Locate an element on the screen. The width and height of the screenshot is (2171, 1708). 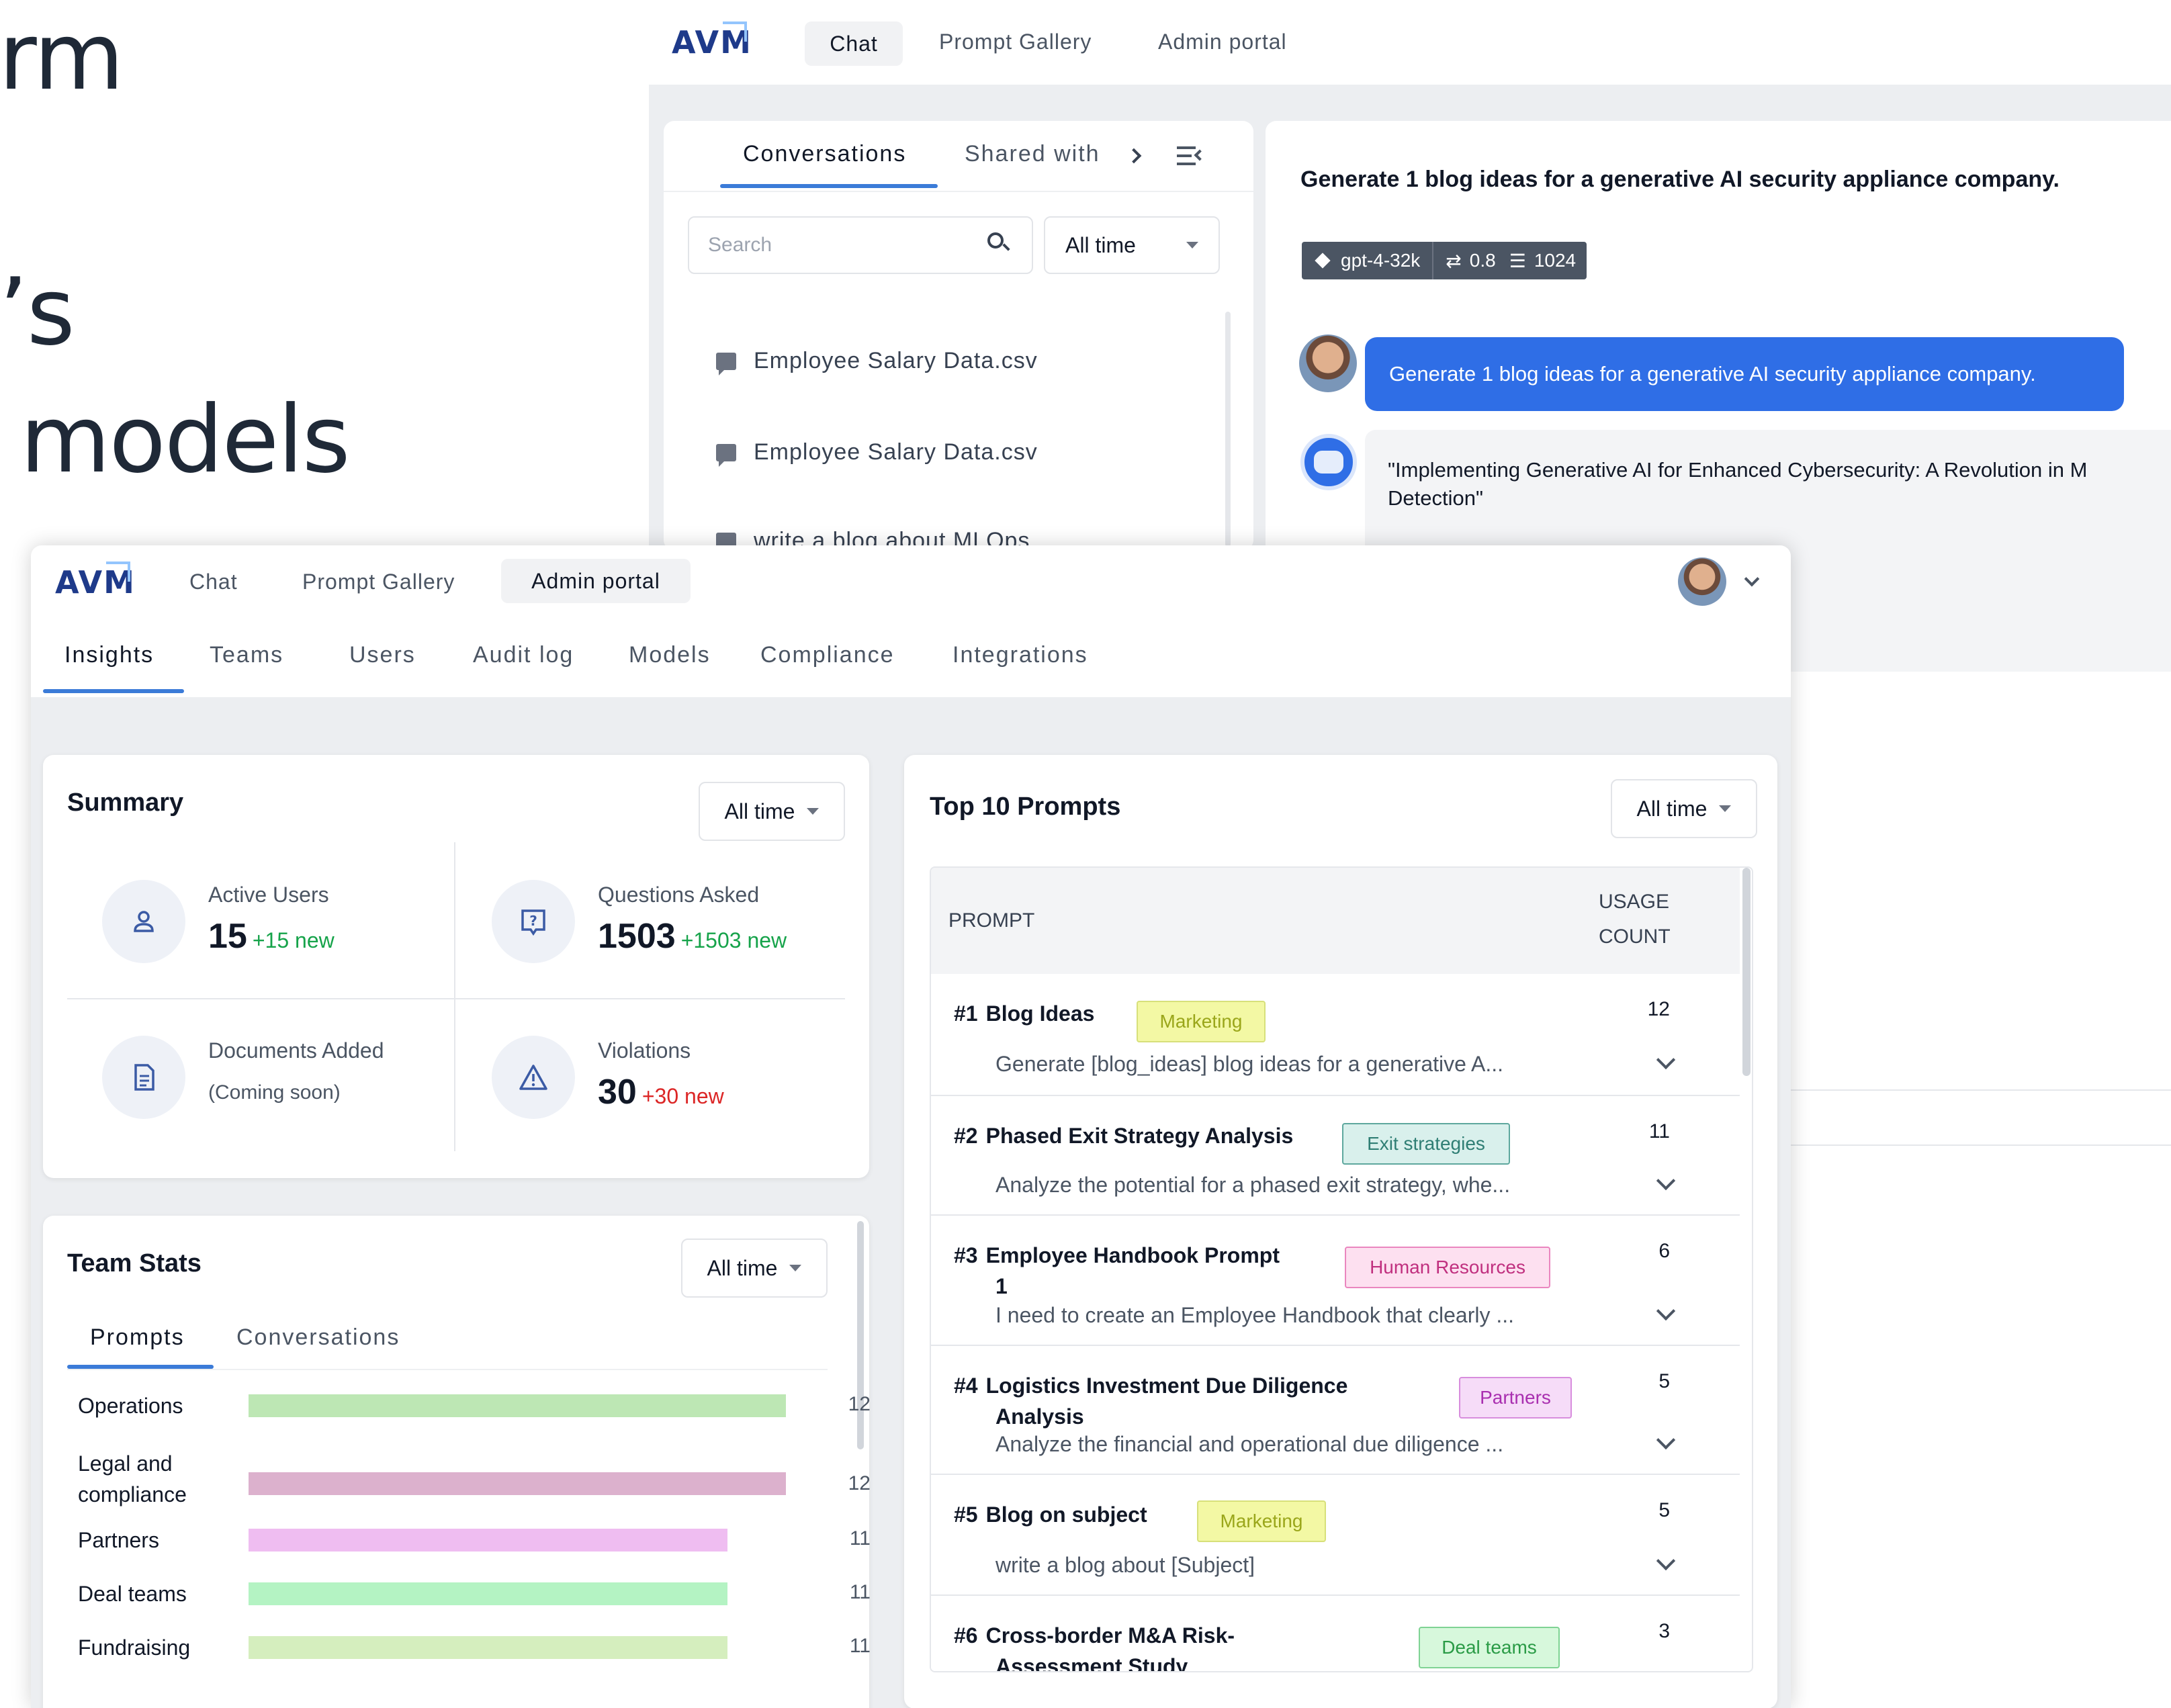
search-placeholder: Search is located at coordinates (740, 245).